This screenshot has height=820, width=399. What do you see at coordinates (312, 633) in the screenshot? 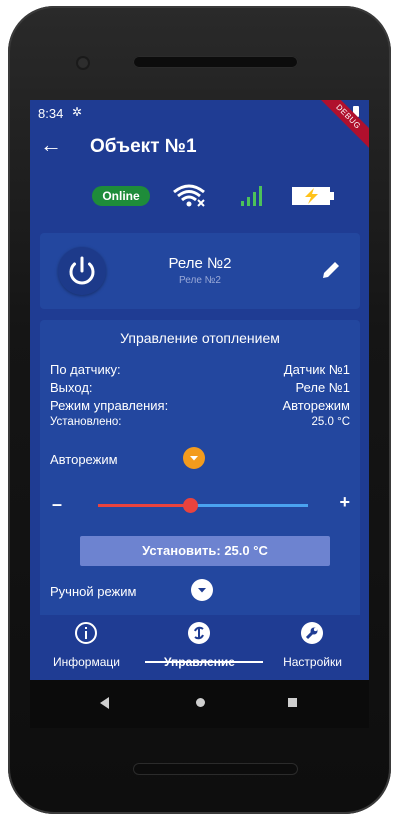
I see `settings-icon` at bounding box center [312, 633].